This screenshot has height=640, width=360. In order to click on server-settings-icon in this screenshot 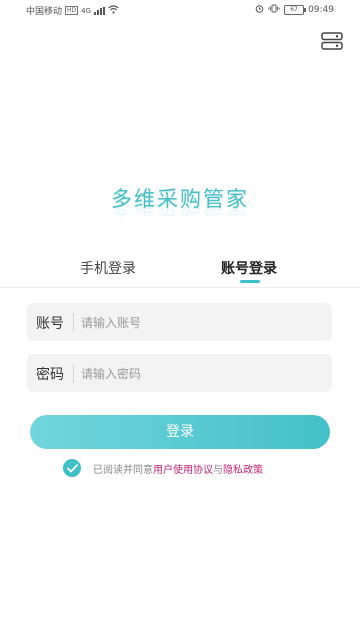, I will do `click(332, 41)`.